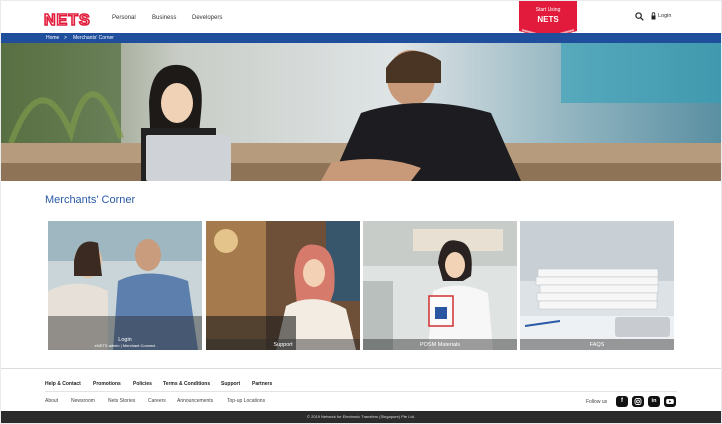 The width and height of the screenshot is (722, 424). I want to click on footer-link-careers: Careers, so click(157, 401).